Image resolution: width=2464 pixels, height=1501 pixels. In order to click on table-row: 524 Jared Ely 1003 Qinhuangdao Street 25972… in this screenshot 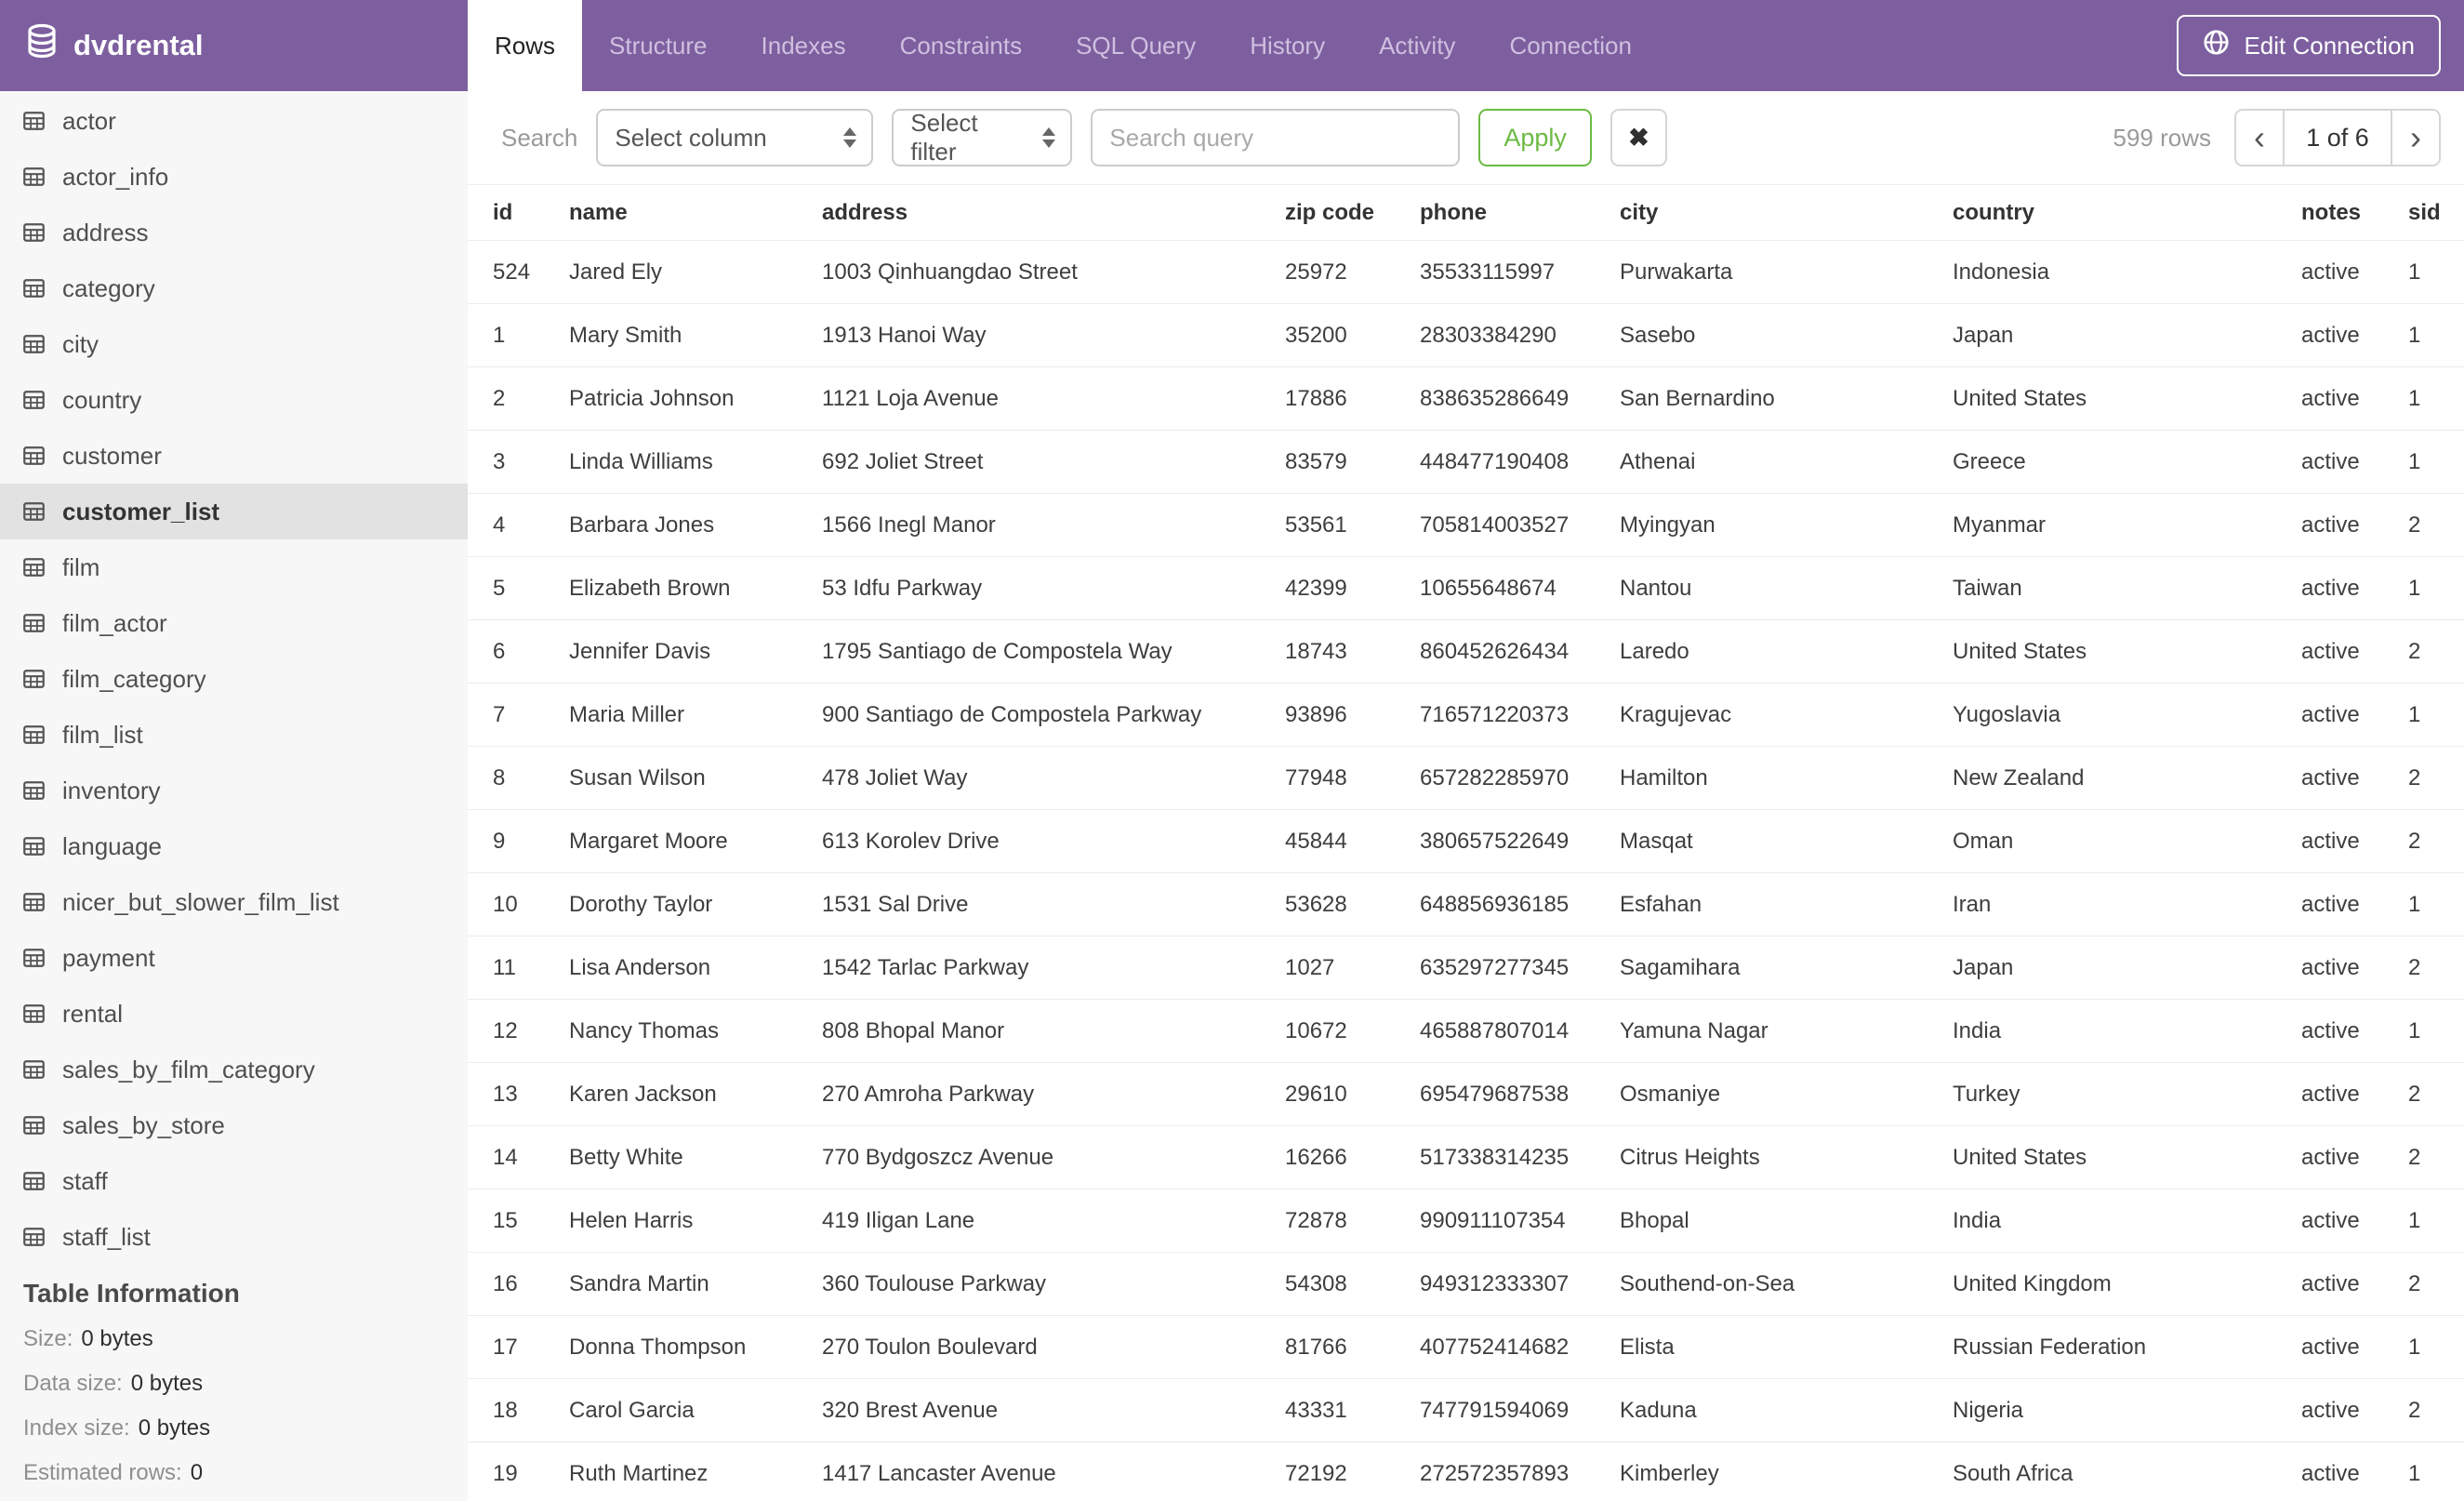, I will do `click(1466, 272)`.